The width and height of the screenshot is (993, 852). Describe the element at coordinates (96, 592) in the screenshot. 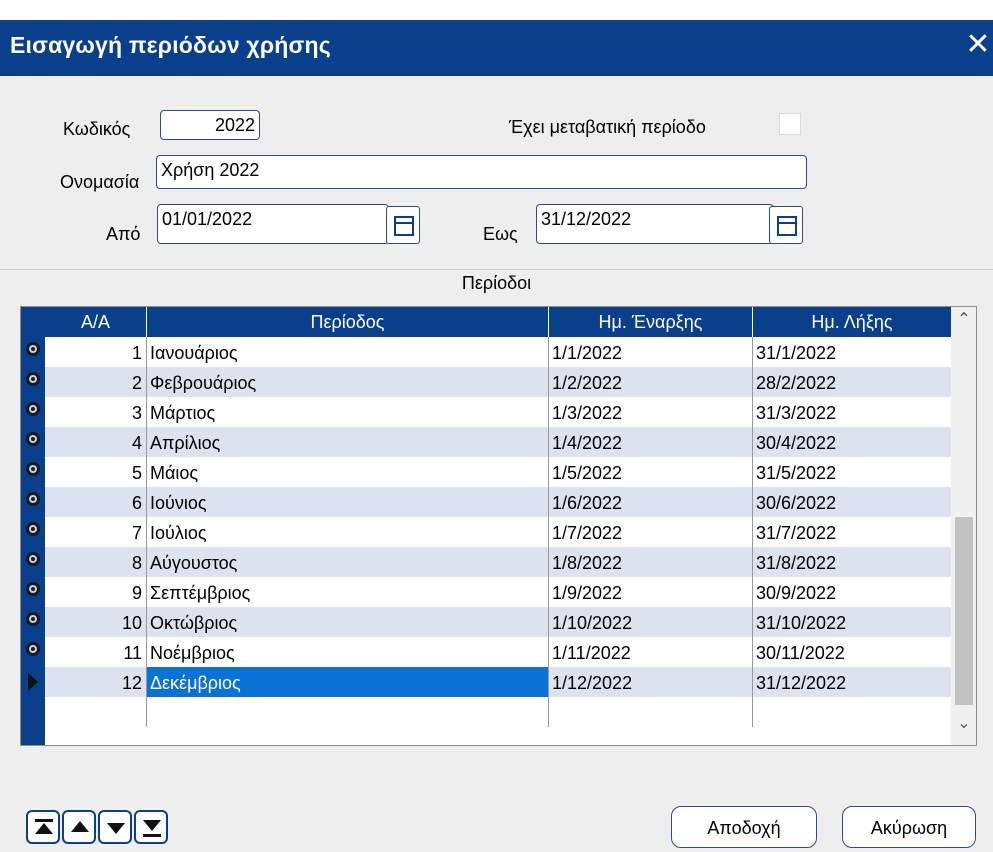

I see `cell-aa: 9` at that location.